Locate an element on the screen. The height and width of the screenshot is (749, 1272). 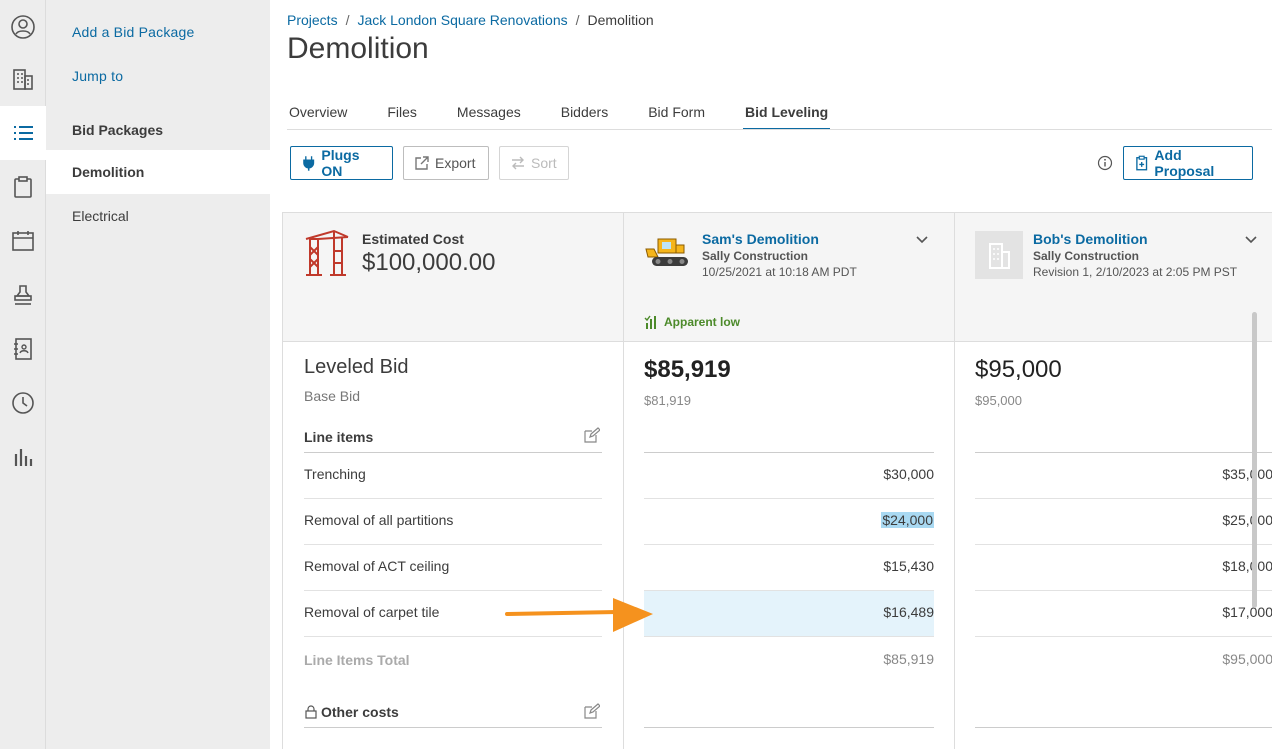
stamp-icon is located at coordinates (23, 295).